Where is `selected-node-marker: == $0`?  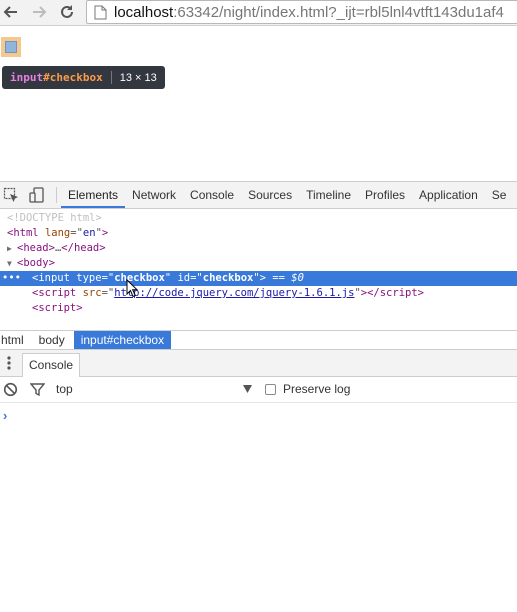
selected-node-marker: == $0 is located at coordinates (285, 278).